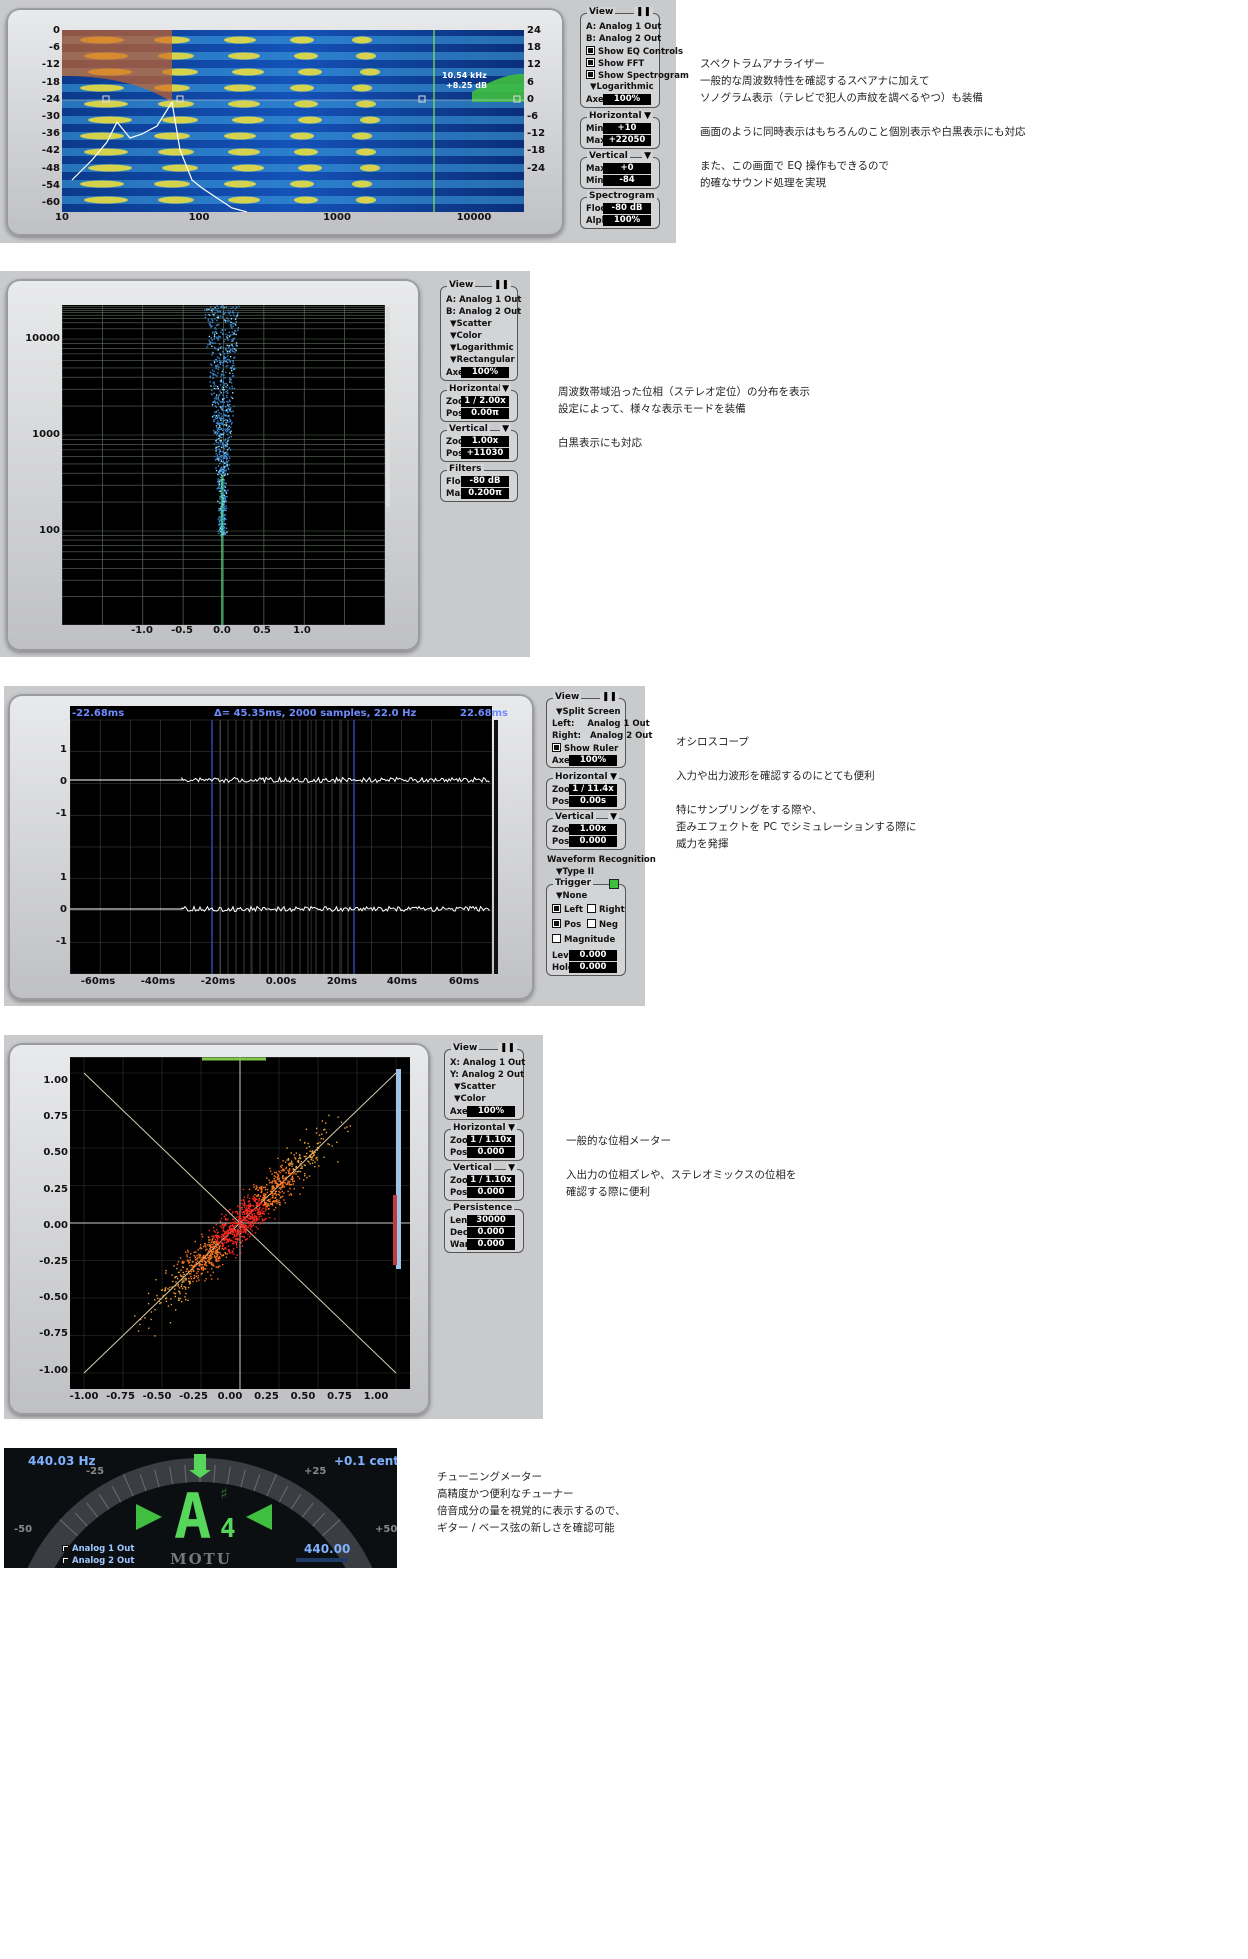  What do you see at coordinates (491, 1152) in the screenshot?
I see `h-pos-value: 0.000` at bounding box center [491, 1152].